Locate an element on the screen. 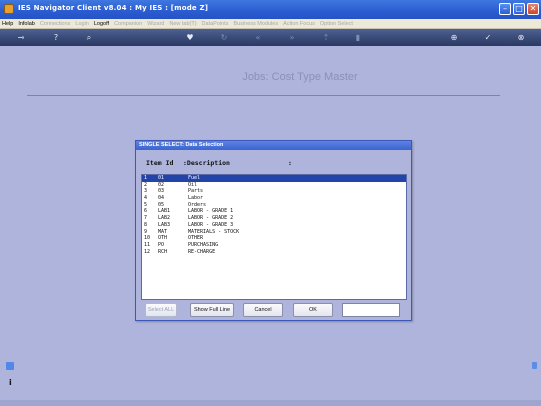  forward-icon: » is located at coordinates (292, 37).